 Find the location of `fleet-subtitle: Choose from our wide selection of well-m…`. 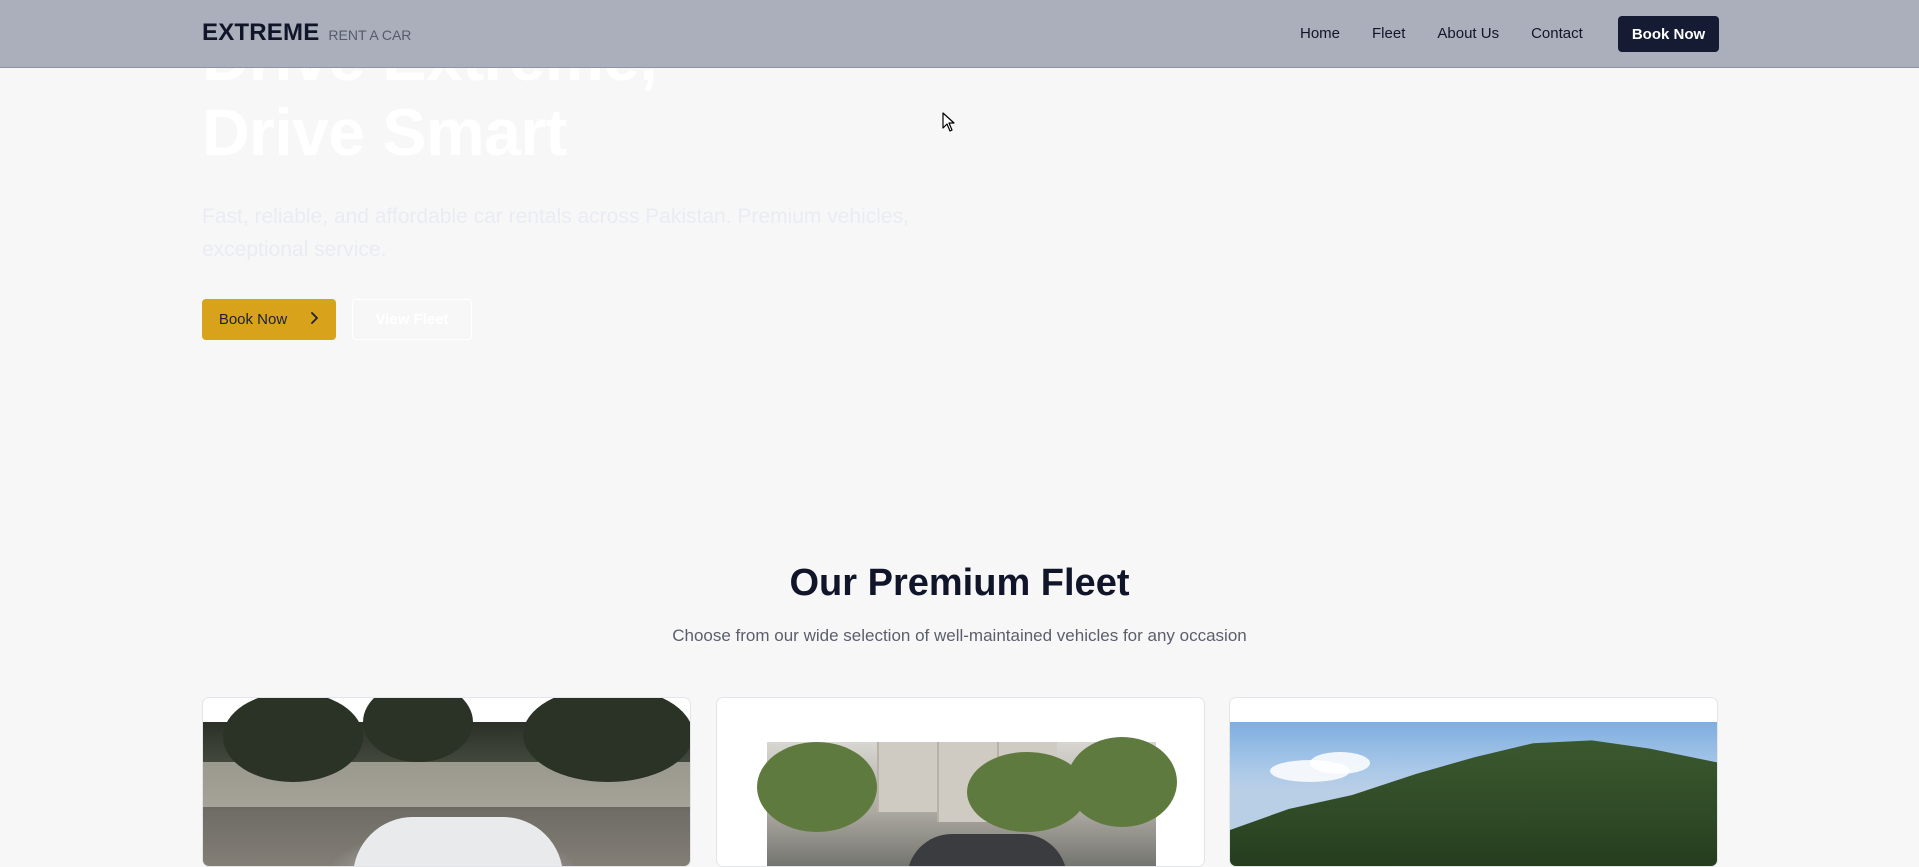

fleet-subtitle: Choose from our wide selection of well-m… is located at coordinates (959, 635).